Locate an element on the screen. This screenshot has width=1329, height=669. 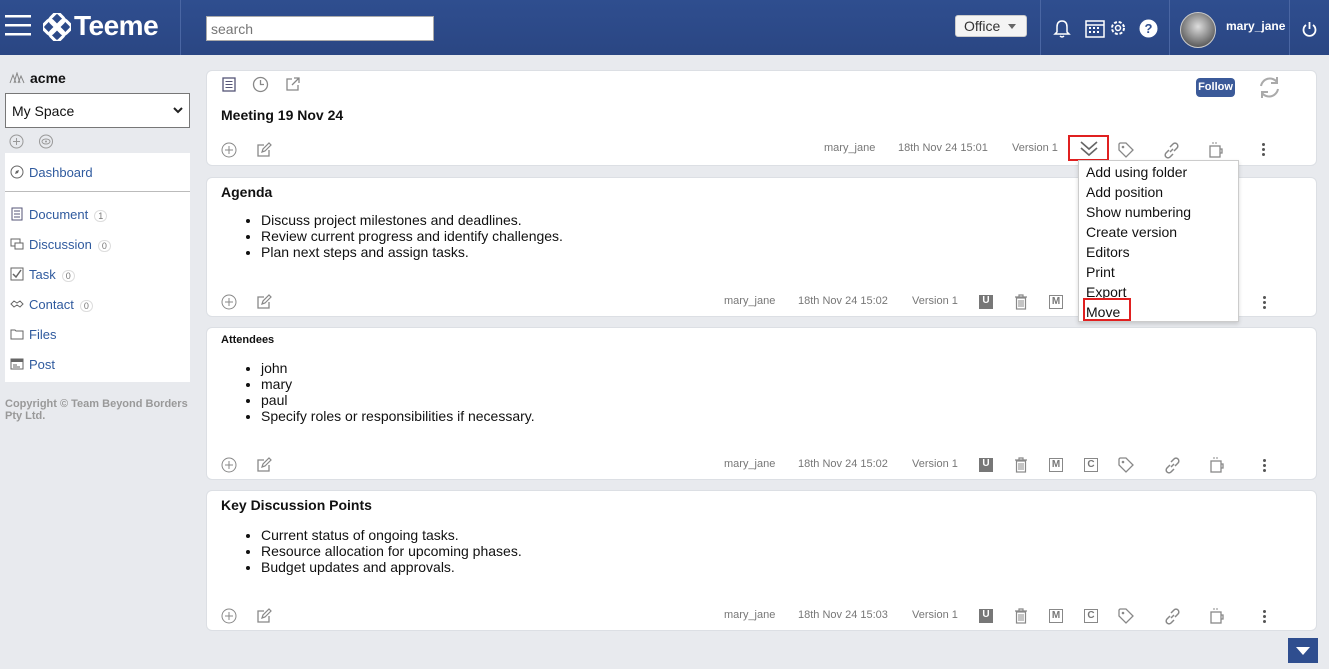
menu-item-add-position: Add position is located at coordinates (1124, 192).